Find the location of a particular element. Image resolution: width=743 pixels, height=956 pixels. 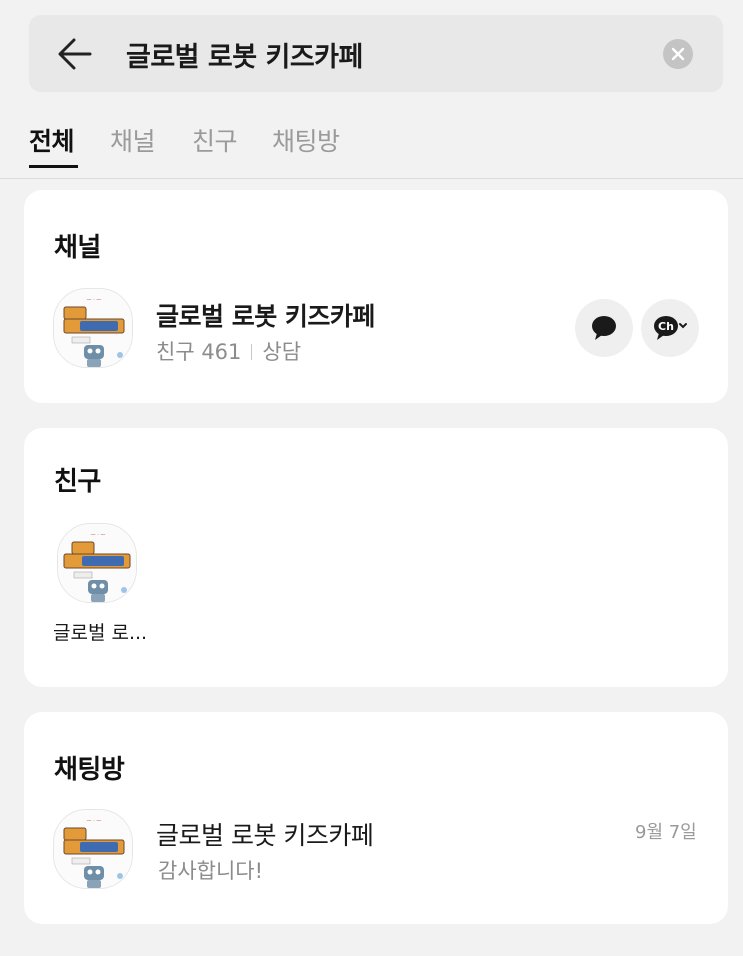

chatroom-name: 글로벌 로봇 키즈카페 is located at coordinates (265, 834).